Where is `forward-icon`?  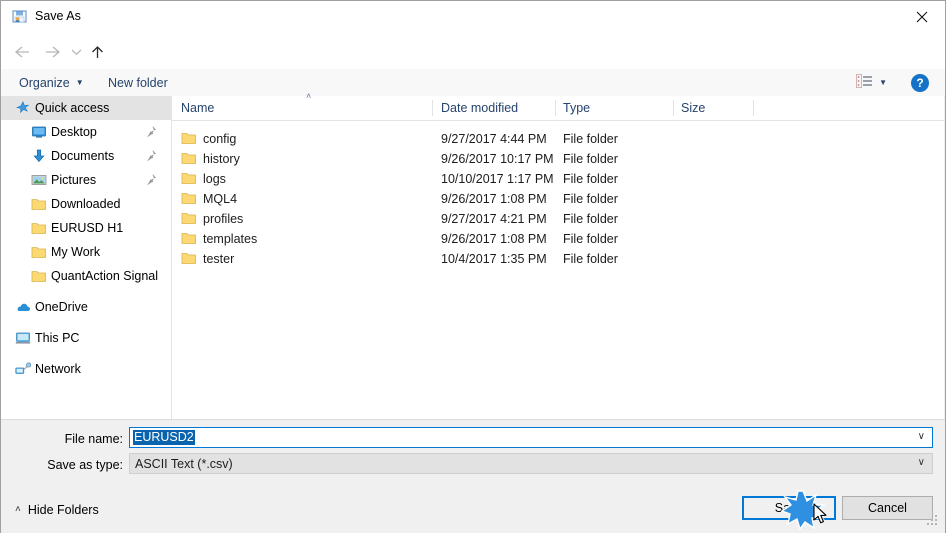 forward-icon is located at coordinates (52, 52).